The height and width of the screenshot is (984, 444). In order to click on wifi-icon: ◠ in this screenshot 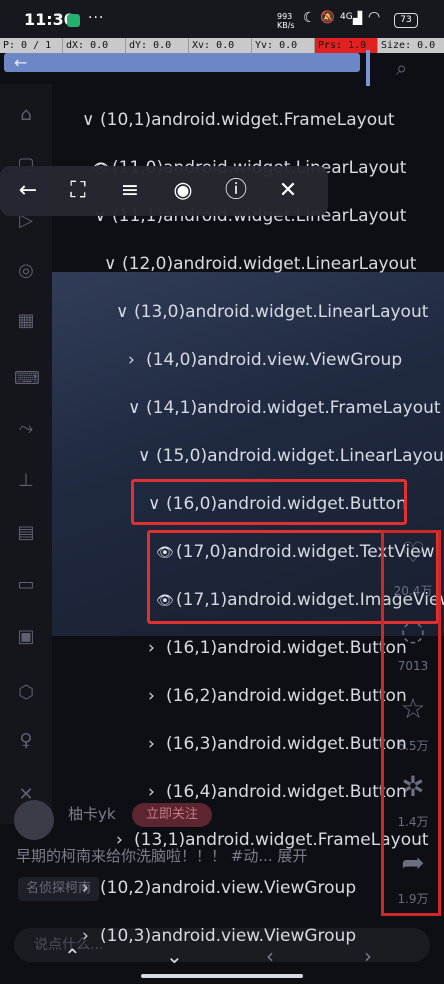, I will do `click(374, 17)`.